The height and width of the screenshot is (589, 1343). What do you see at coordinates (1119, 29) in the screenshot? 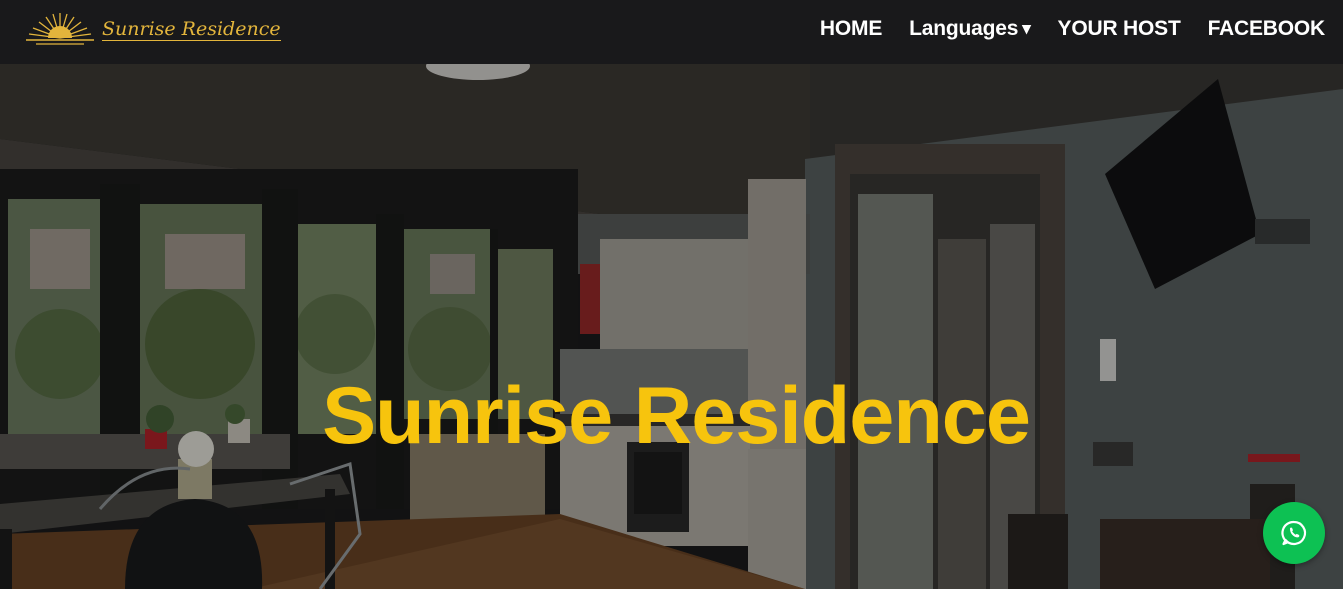
I see `nav-your-host: YOUR HOST` at bounding box center [1119, 29].